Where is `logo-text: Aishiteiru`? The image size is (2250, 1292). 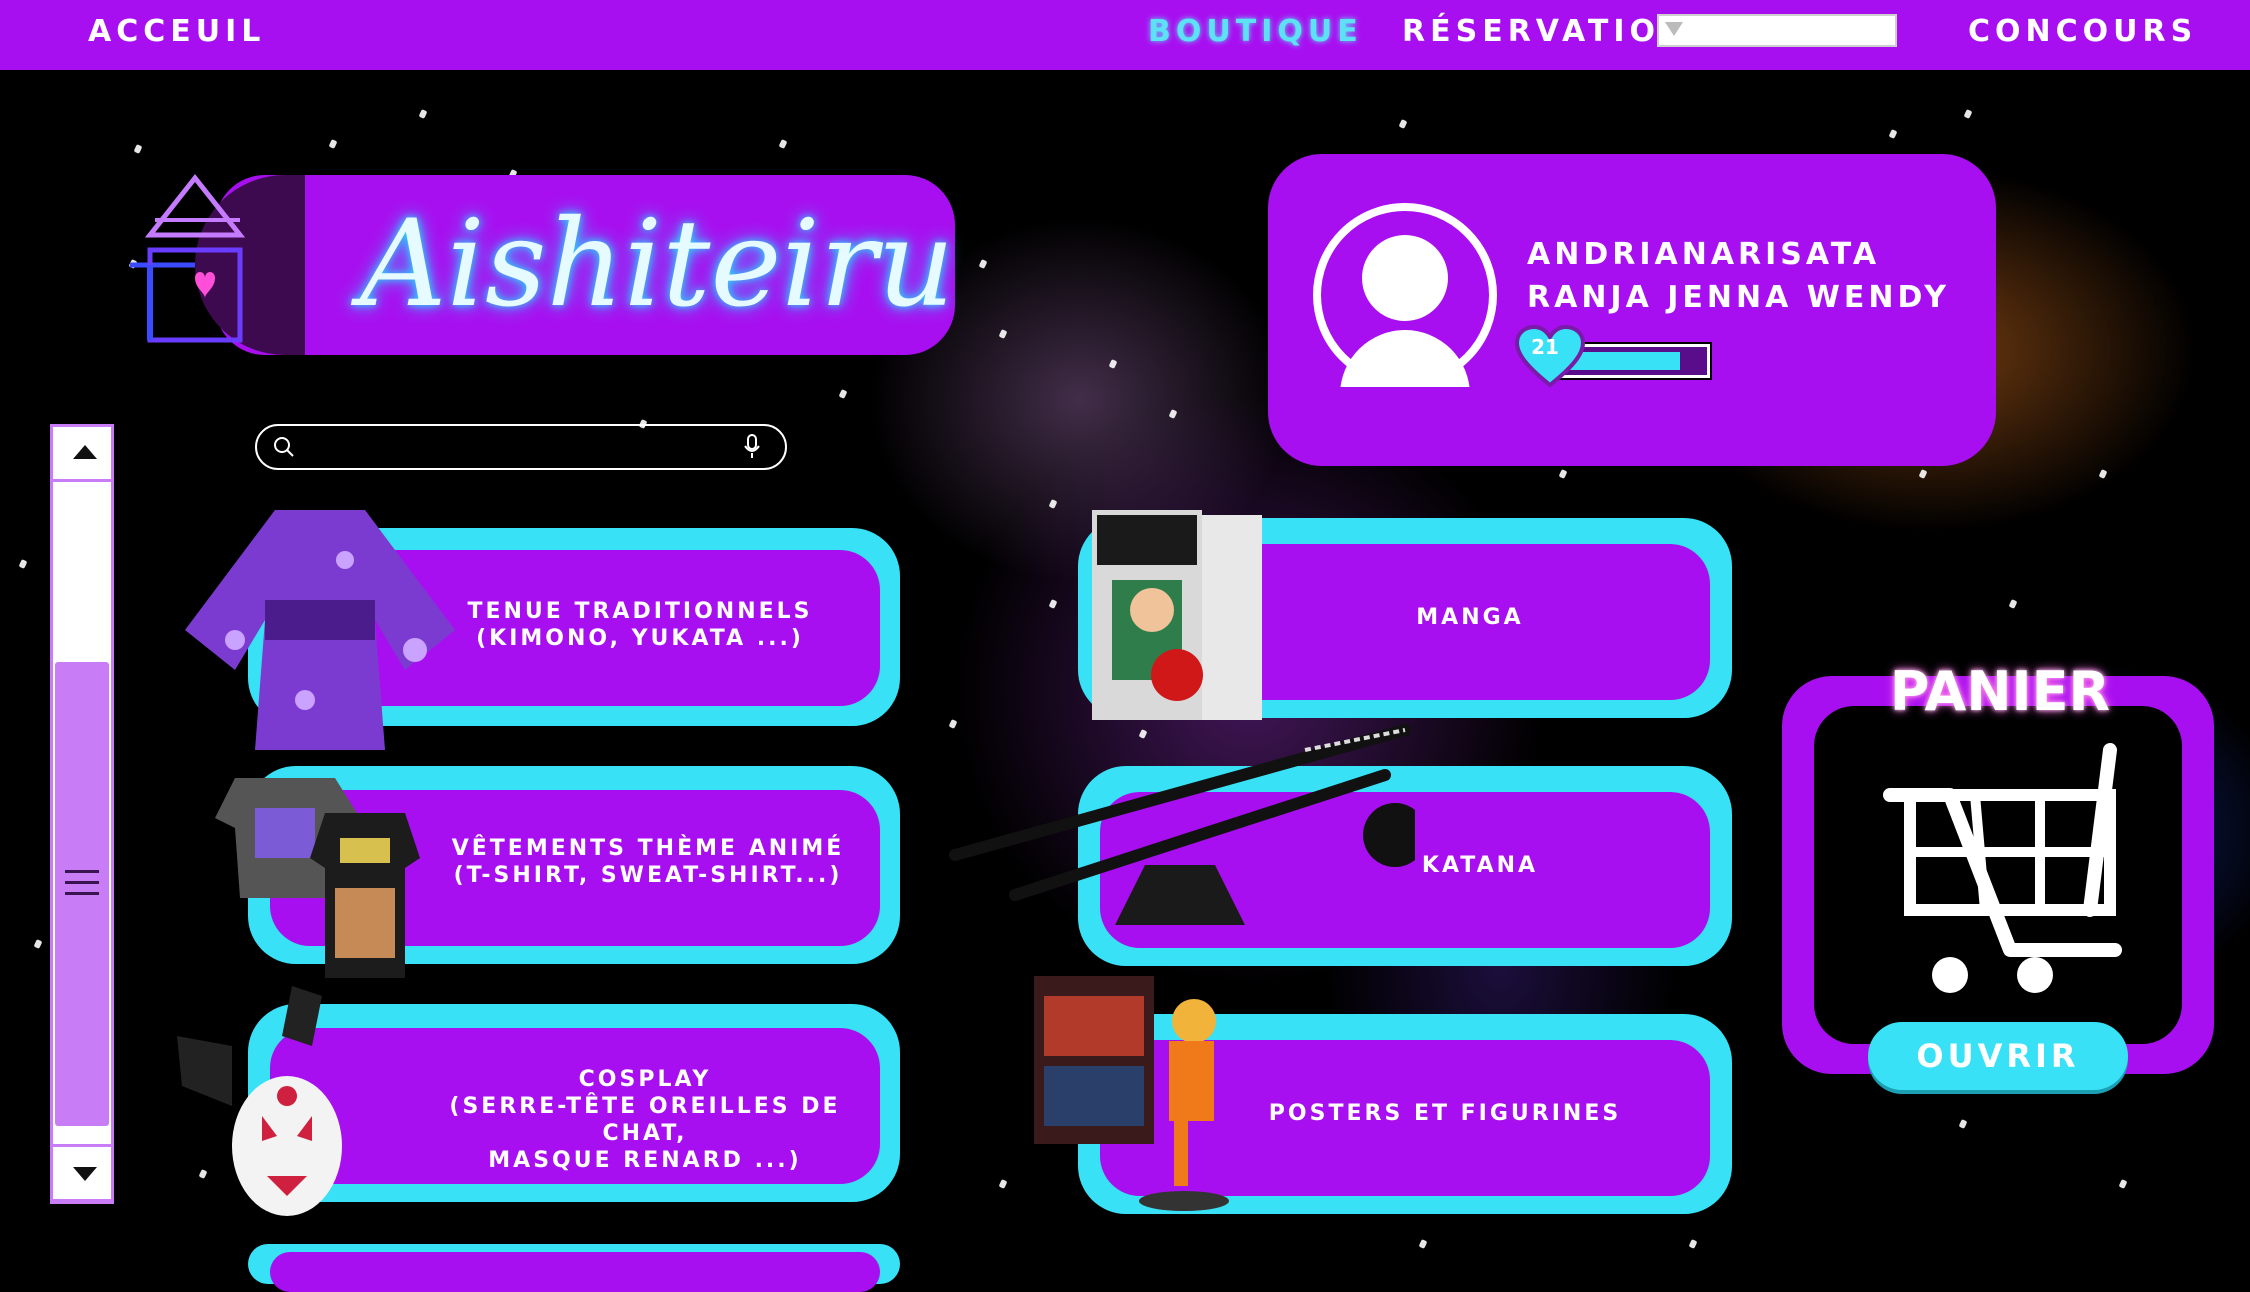 logo-text: Aishiteiru is located at coordinates (657, 264).